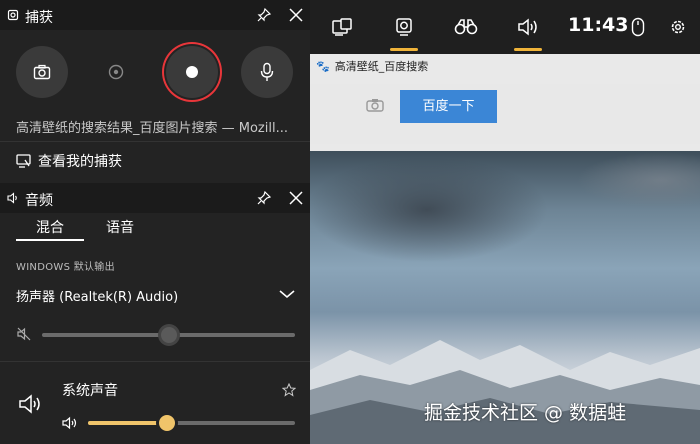  I want to click on master-mute-icon, so click(24, 334).